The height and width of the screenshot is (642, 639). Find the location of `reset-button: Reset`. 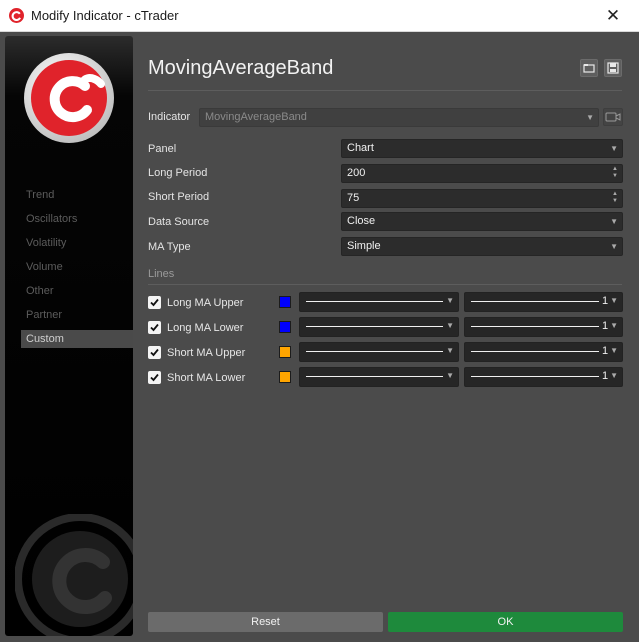

reset-button: Reset is located at coordinates (265, 622).